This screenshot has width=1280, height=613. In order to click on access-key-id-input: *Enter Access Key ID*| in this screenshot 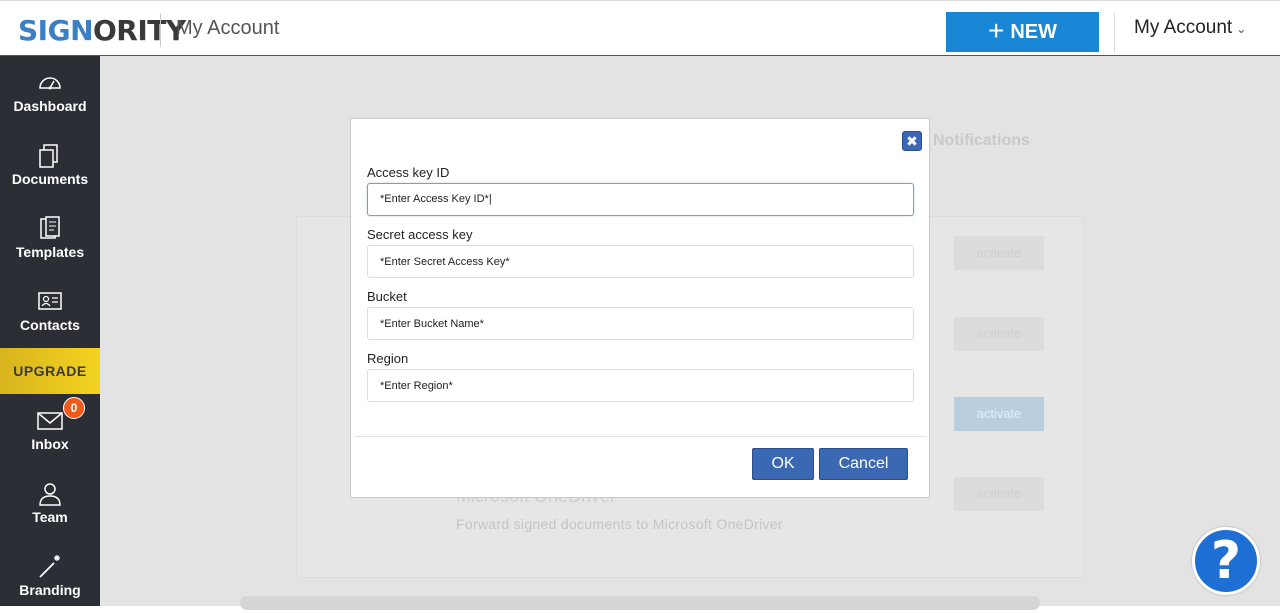, I will do `click(640, 199)`.